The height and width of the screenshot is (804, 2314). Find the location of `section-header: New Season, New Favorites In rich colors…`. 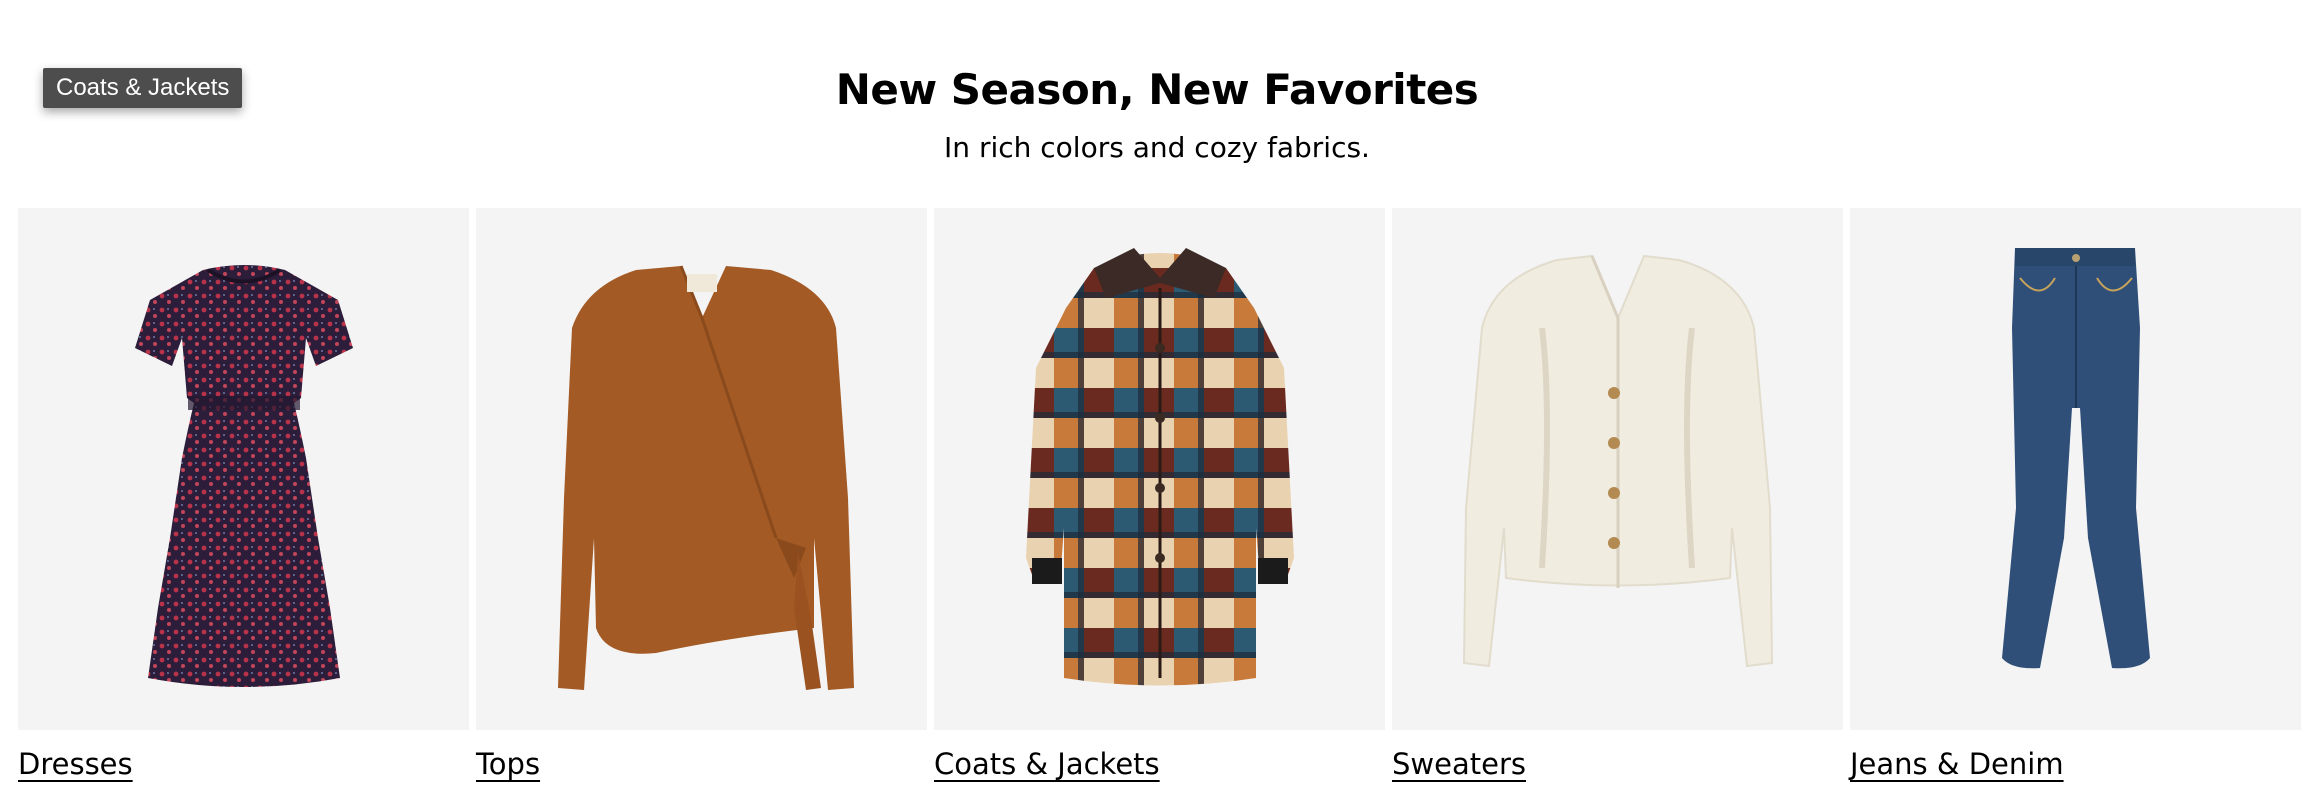

section-header: New Season, New Favorites In rich colors… is located at coordinates (1157, 115).